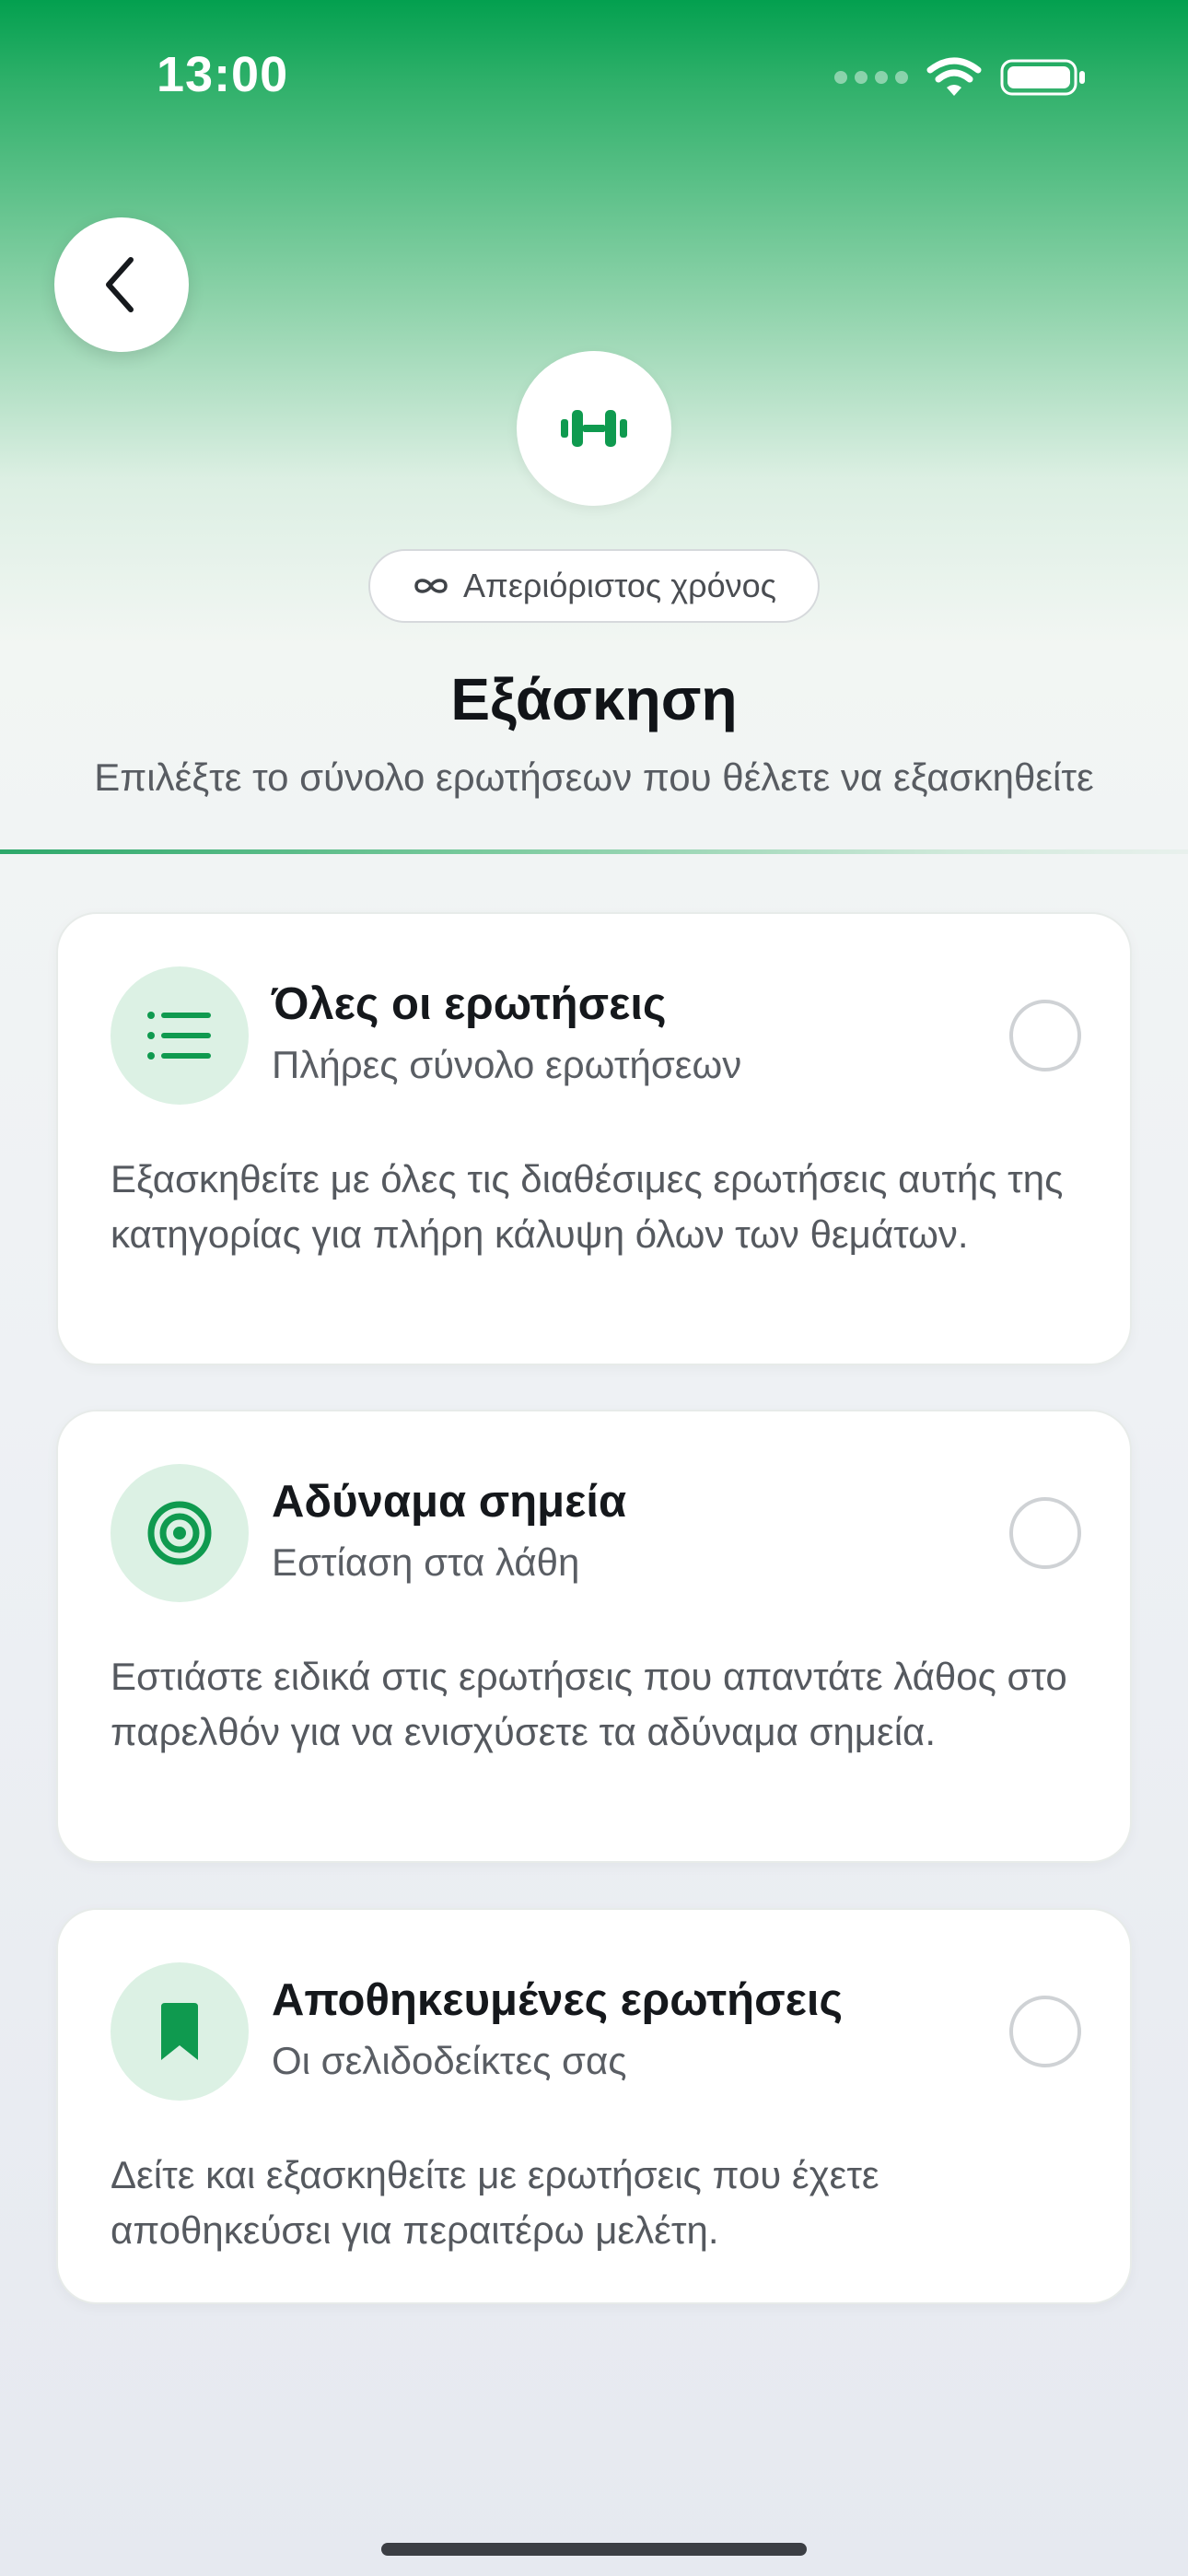 This screenshot has width=1188, height=2576. I want to click on infinity-icon, so click(431, 586).